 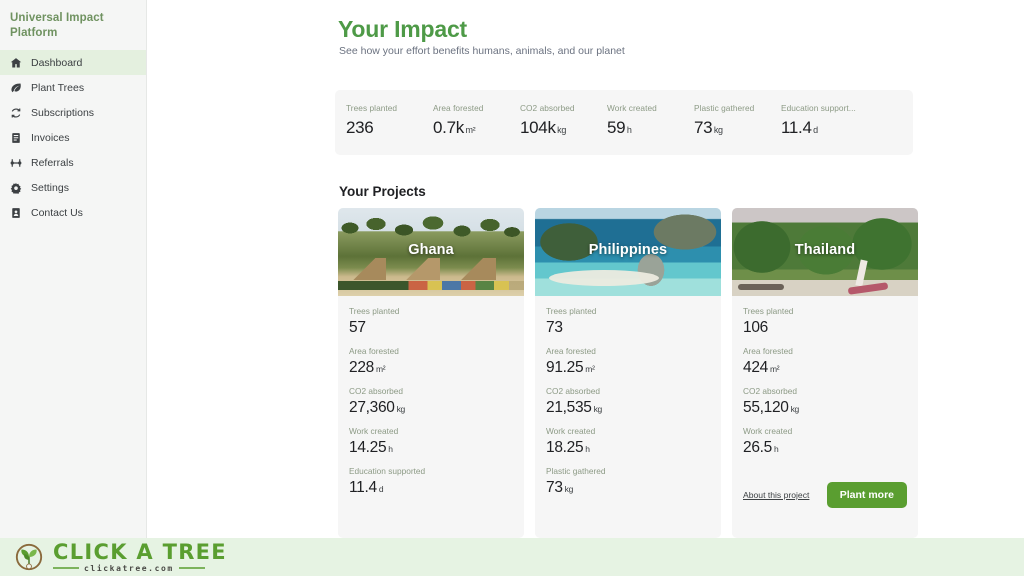 What do you see at coordinates (776, 495) in the screenshot?
I see `about-this-project-link: About this project` at bounding box center [776, 495].